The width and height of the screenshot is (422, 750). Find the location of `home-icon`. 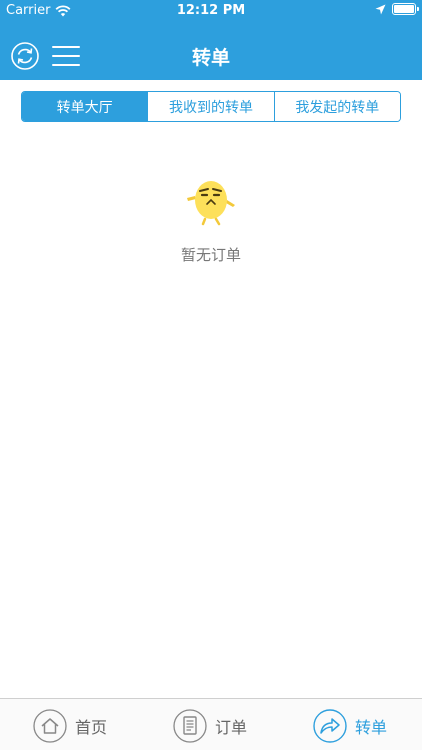

home-icon is located at coordinates (50, 726).